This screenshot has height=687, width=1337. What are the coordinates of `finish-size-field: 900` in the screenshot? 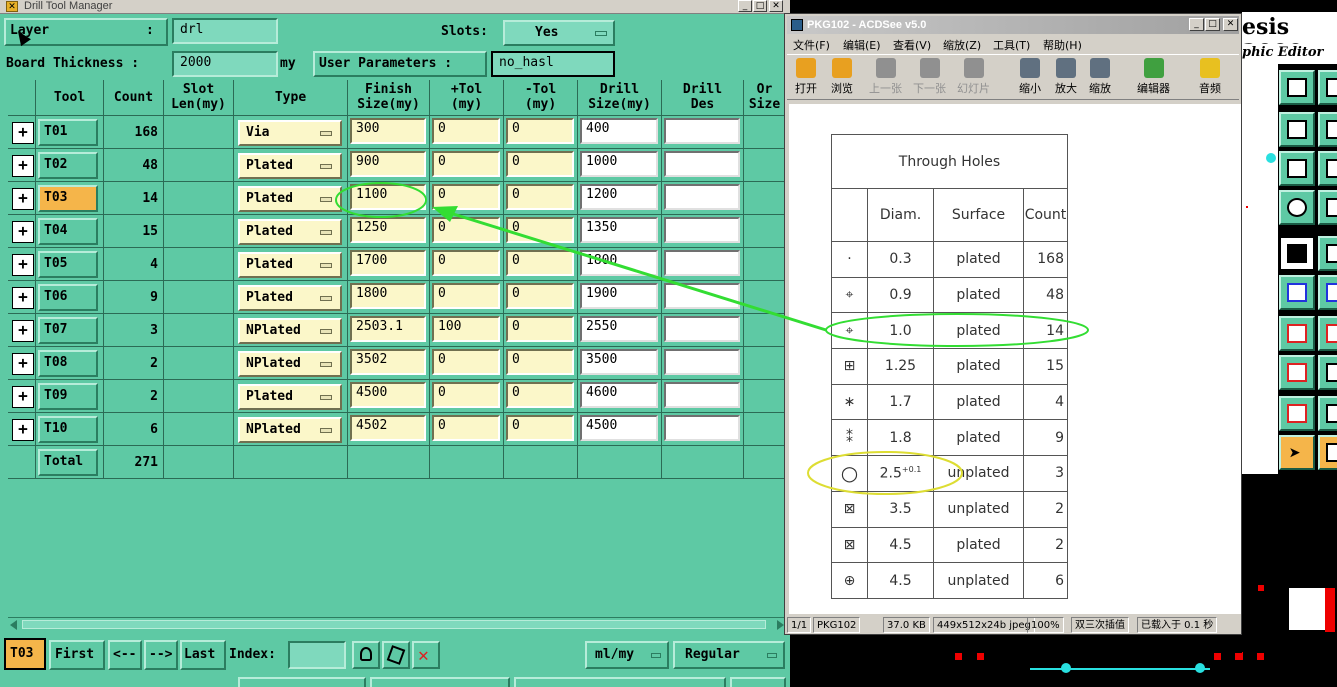 It's located at (388, 164).